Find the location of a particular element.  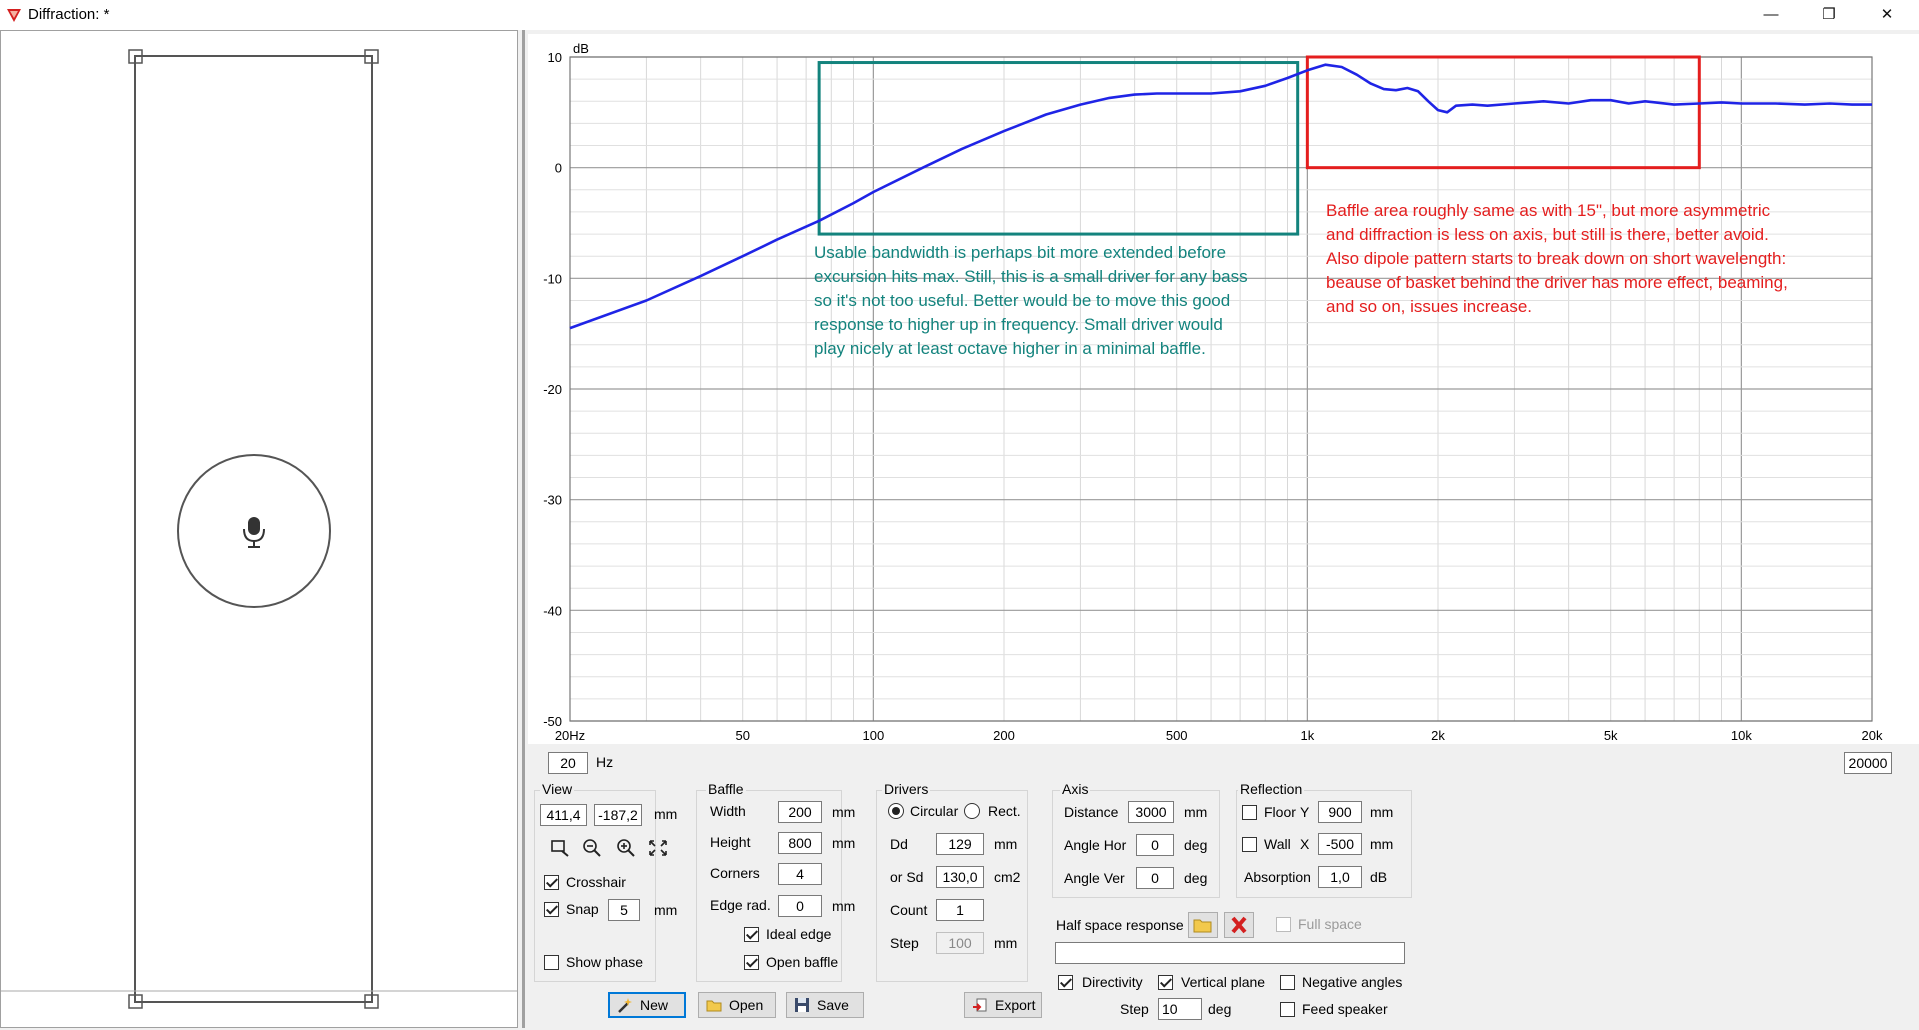

floor-unit: mm is located at coordinates (1382, 812).